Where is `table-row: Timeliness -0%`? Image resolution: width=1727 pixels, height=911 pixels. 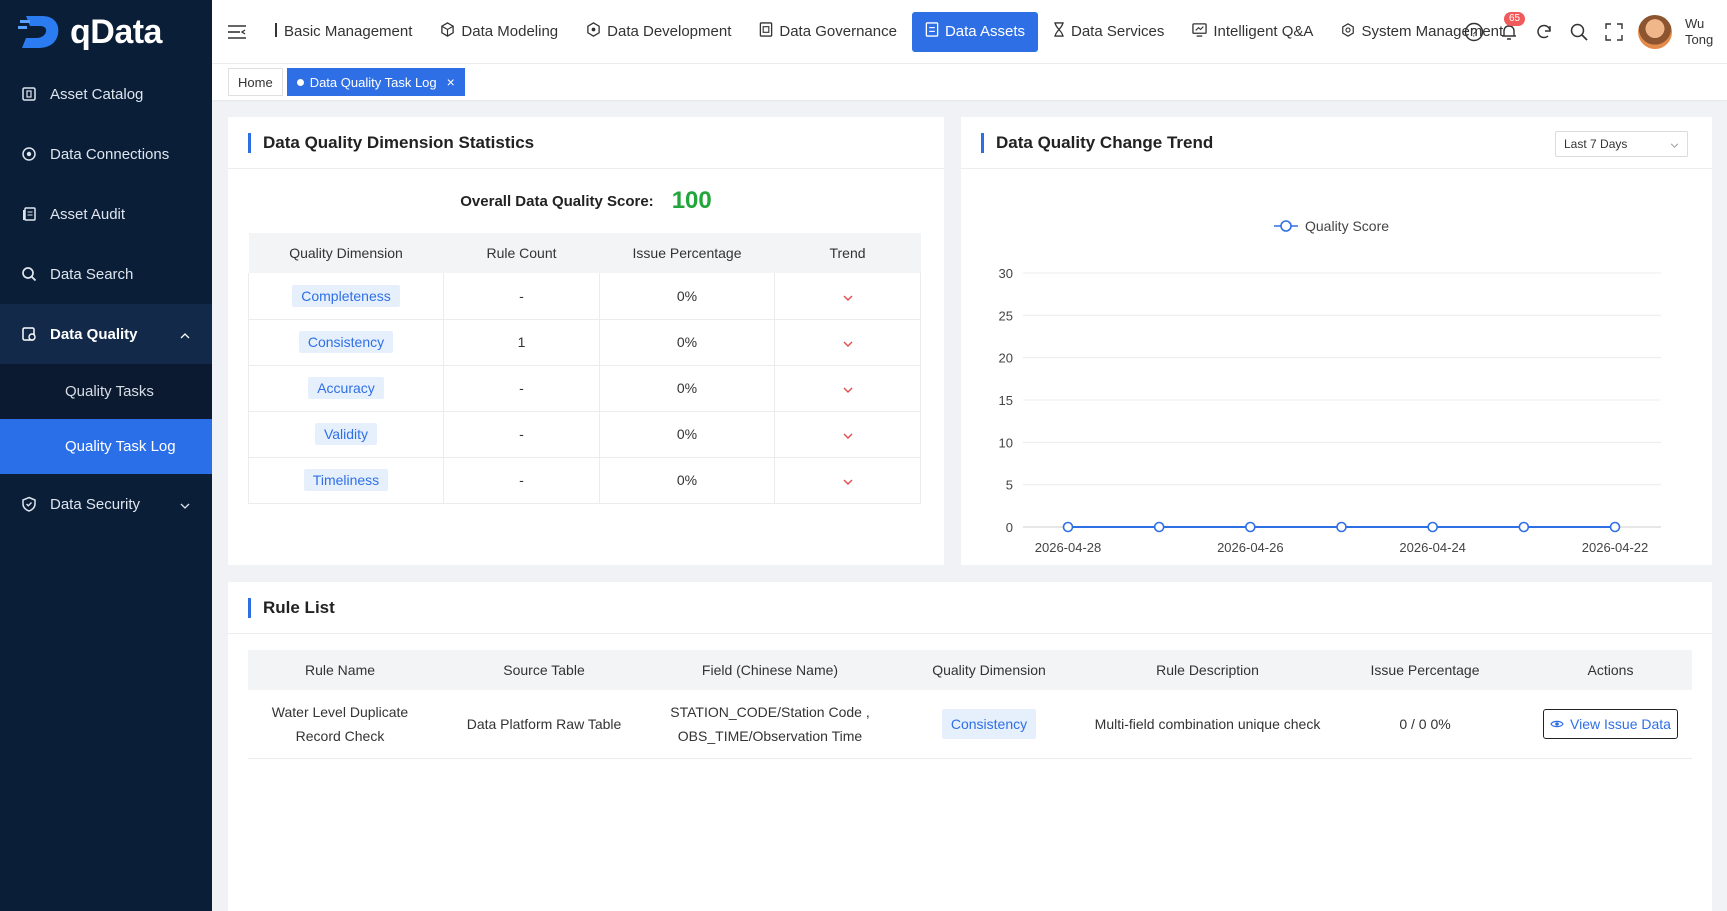 table-row: Timeliness -0% is located at coordinates (584, 480).